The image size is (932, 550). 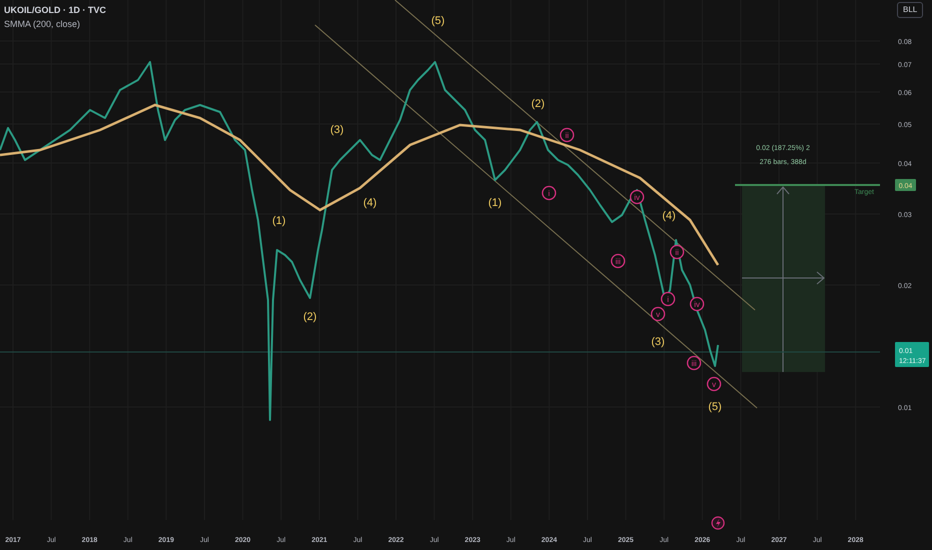 I want to click on lightning-icon, so click(x=718, y=523).